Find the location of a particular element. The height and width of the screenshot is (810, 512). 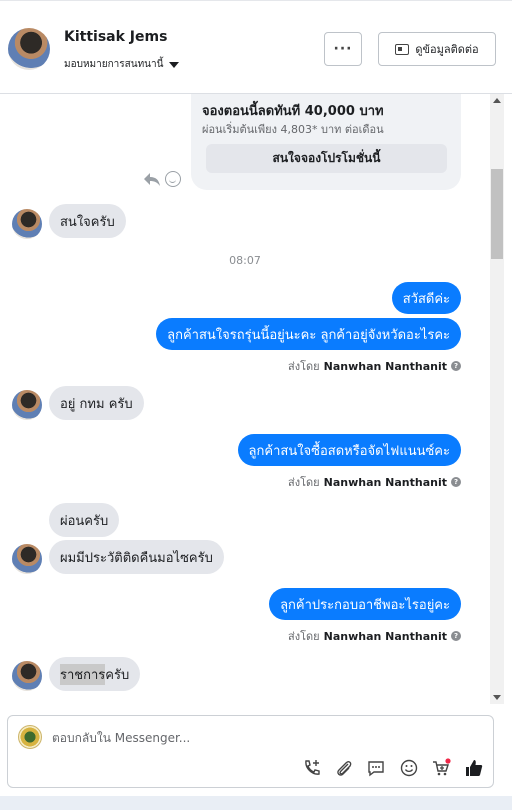

scrollbar-thumb is located at coordinates (497, 214).